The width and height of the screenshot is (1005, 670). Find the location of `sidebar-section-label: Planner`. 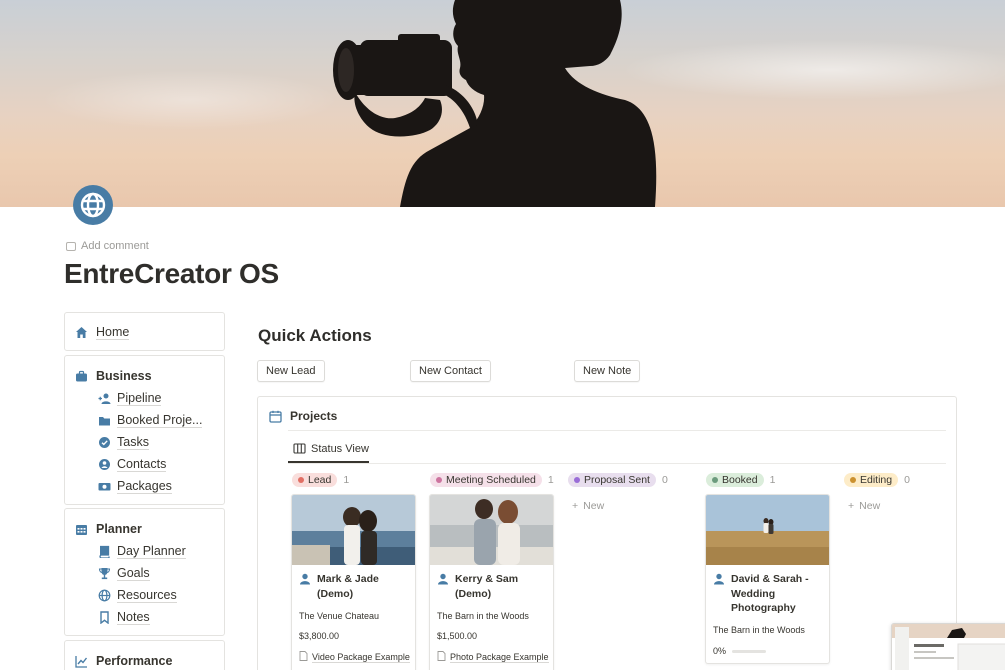

sidebar-section-label: Planner is located at coordinates (119, 529).